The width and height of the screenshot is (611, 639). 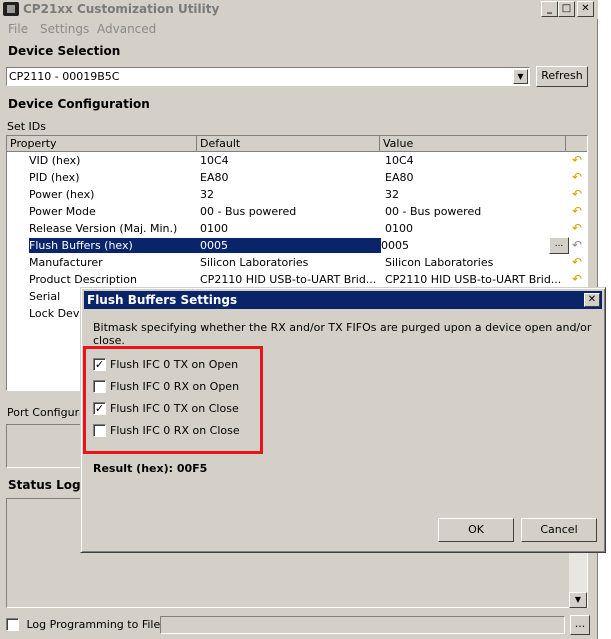 I want to click on option-label: Flush IFC 0 TX on Open, so click(x=174, y=364).